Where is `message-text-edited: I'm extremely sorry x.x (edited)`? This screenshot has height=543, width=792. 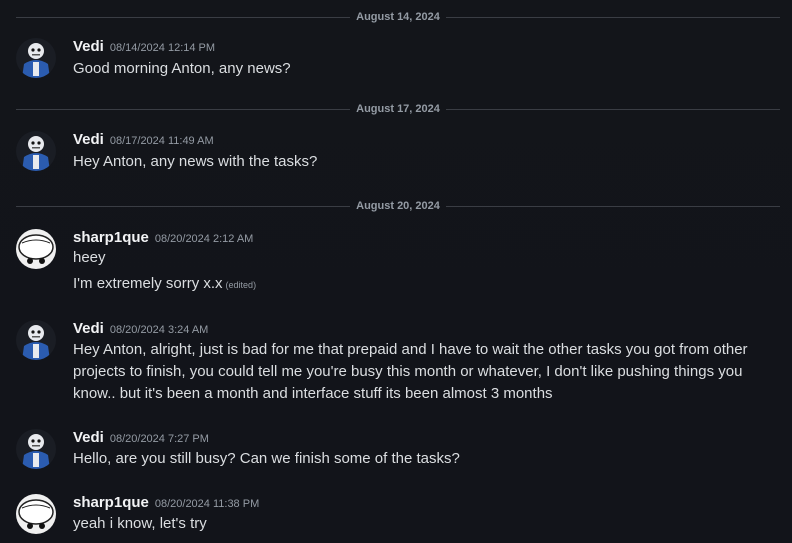 message-text-edited: I'm extremely sorry x.x (edited) is located at coordinates (426, 284).